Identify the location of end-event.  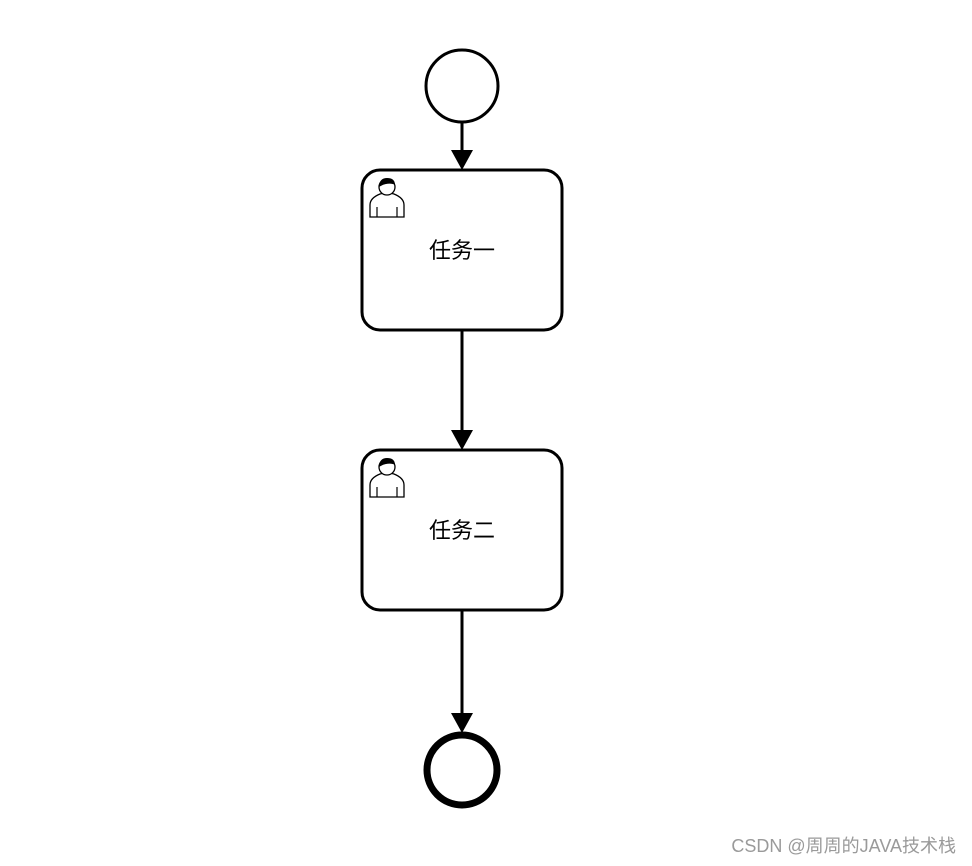
(462, 770).